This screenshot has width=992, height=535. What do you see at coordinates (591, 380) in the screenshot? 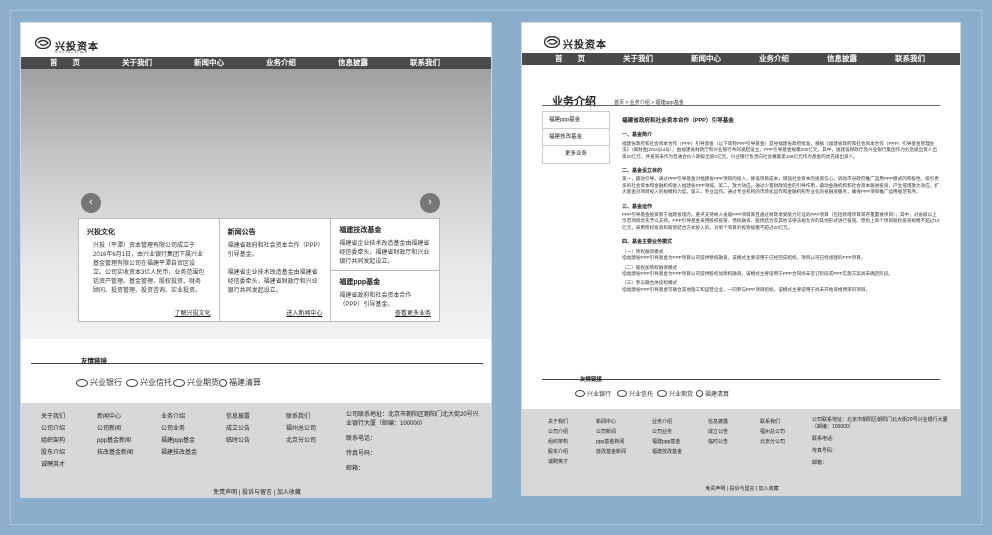
I see `friend-links-label: 友情链接` at bounding box center [591, 380].